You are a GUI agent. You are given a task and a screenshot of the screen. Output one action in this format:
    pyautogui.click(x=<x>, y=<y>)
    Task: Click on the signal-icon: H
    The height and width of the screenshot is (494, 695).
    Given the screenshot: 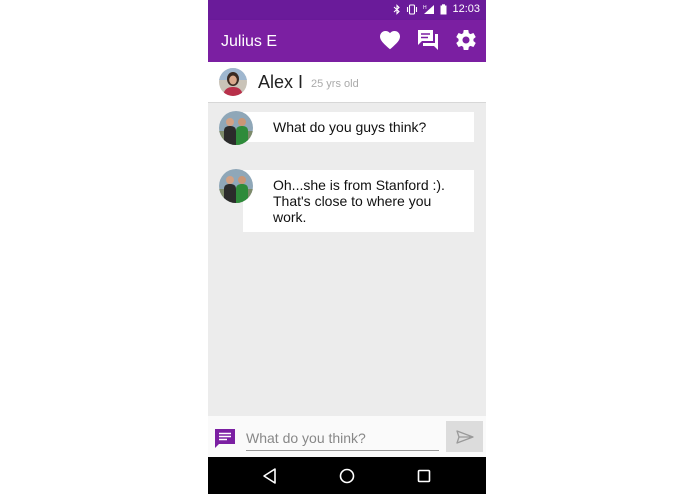 What is the action you would take?
    pyautogui.click(x=429, y=9)
    